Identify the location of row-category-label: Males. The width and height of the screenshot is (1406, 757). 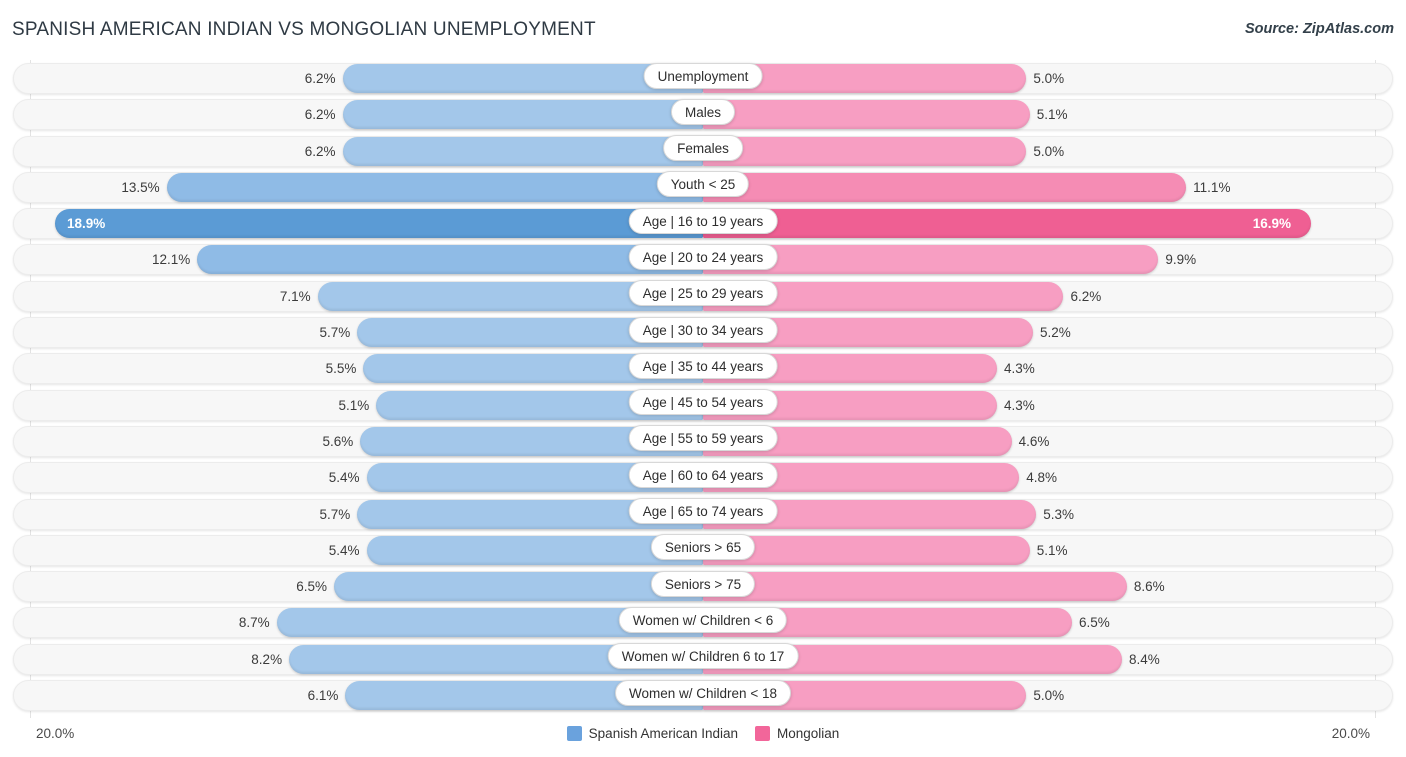
(703, 111).